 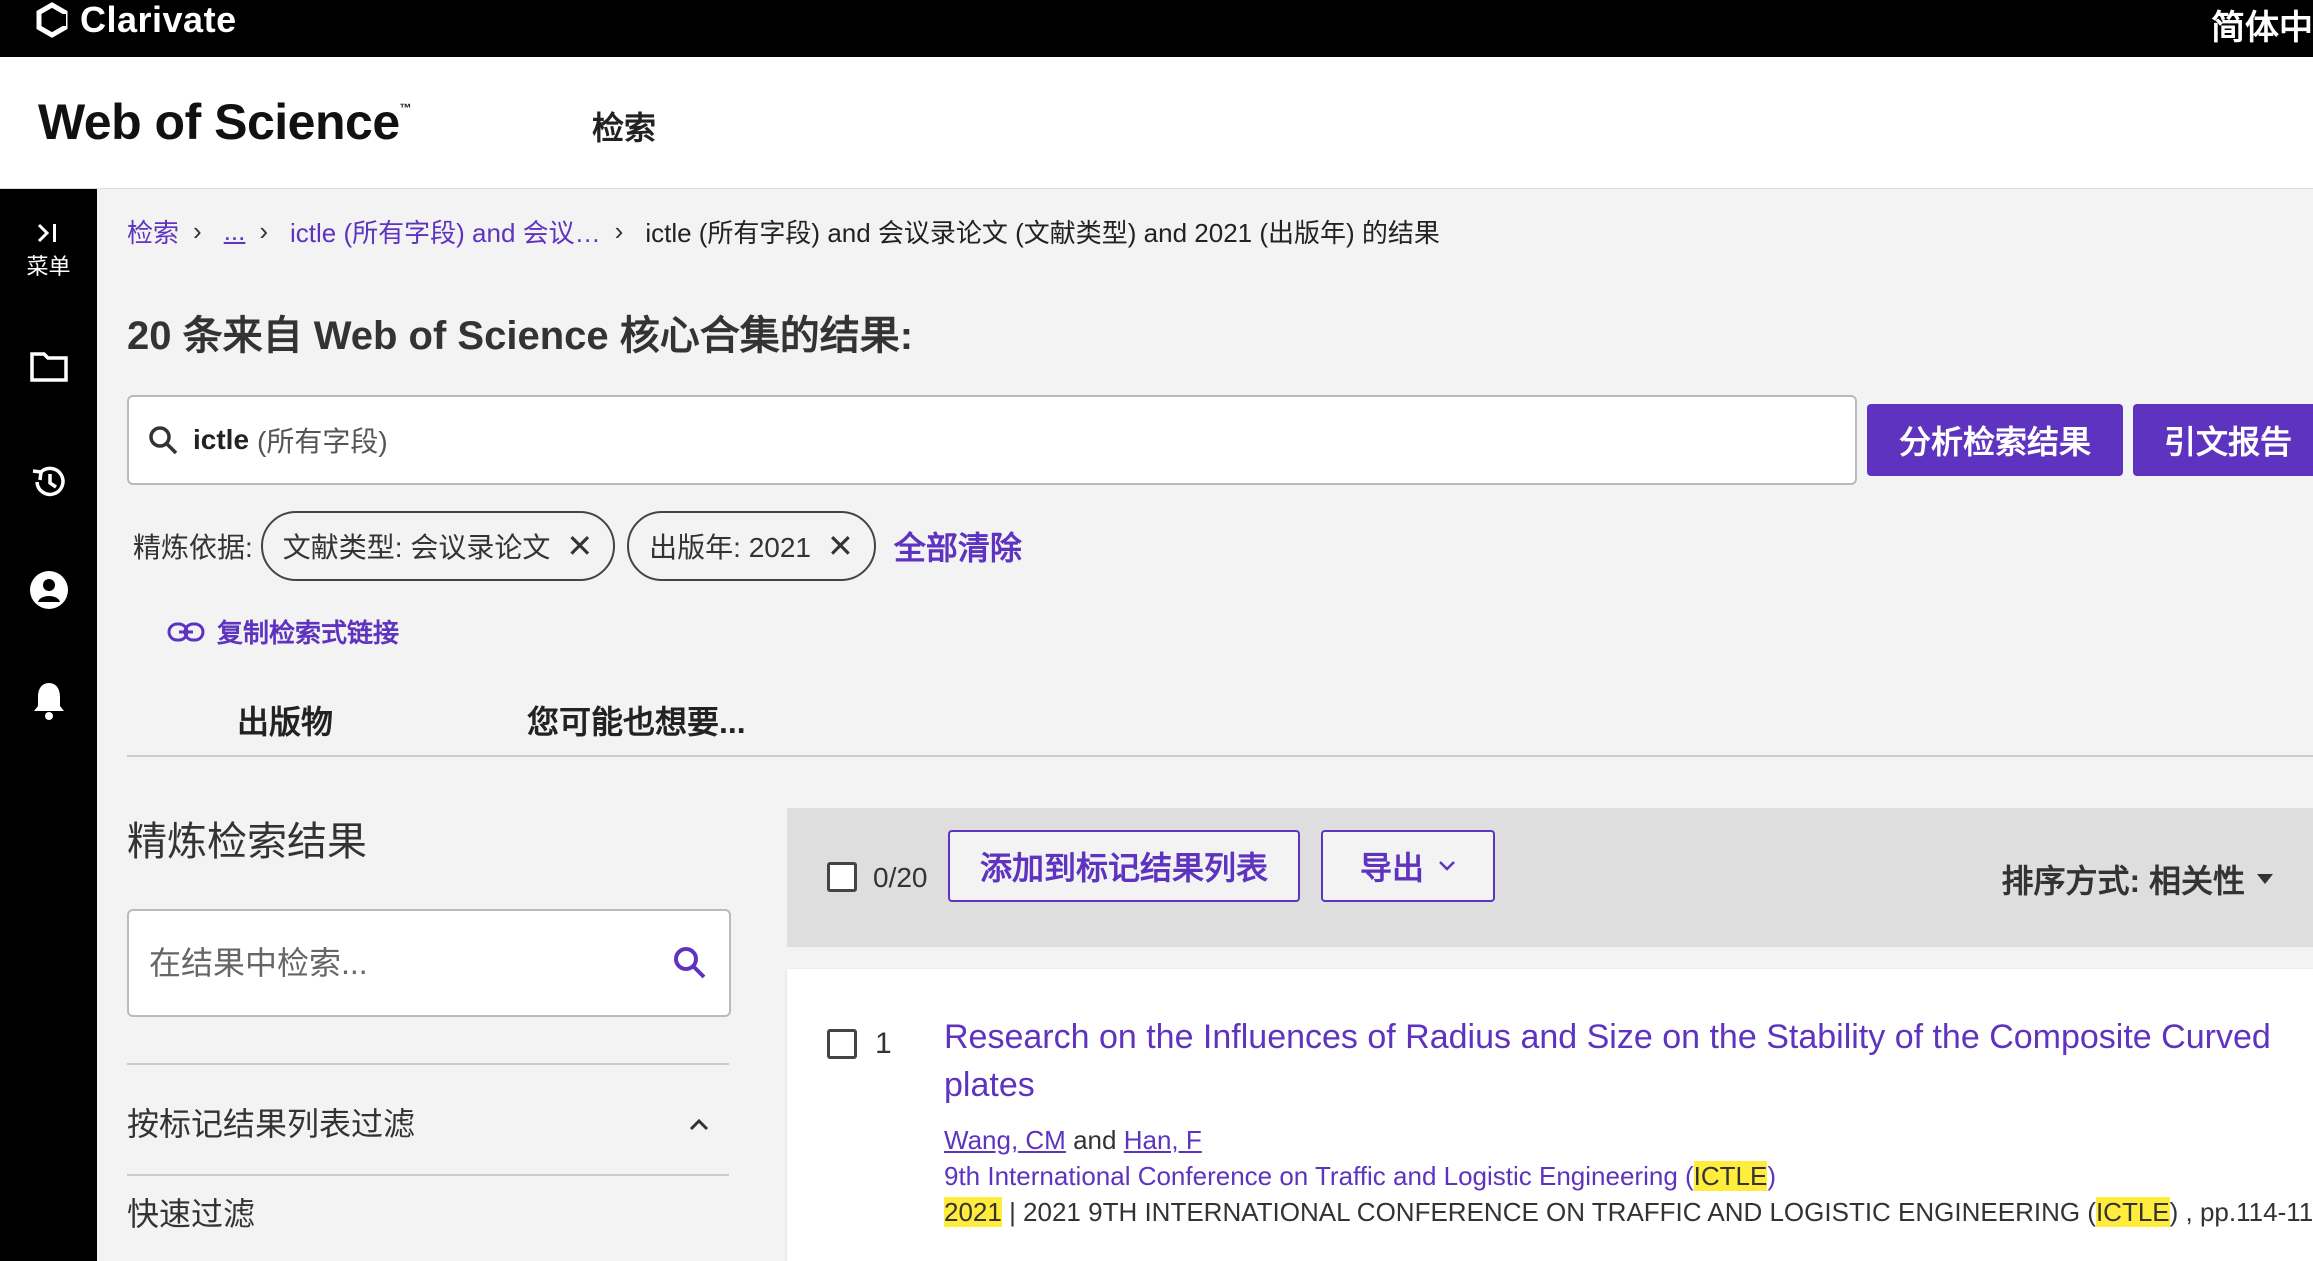 What do you see at coordinates (221, 439) in the screenshot?
I see `query-term: ictle` at bounding box center [221, 439].